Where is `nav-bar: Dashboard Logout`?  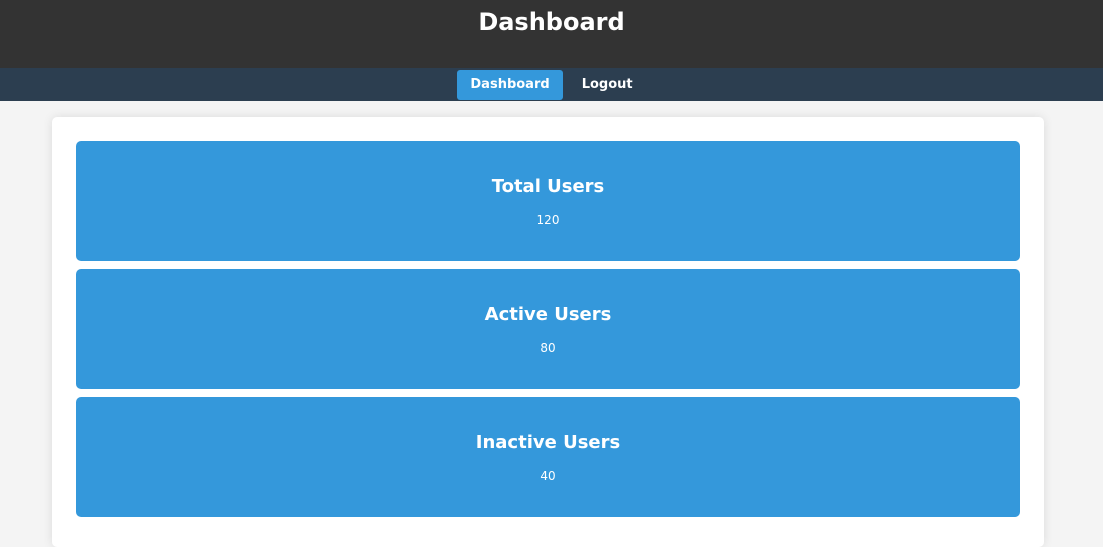
nav-bar: Dashboard Logout is located at coordinates (551, 84).